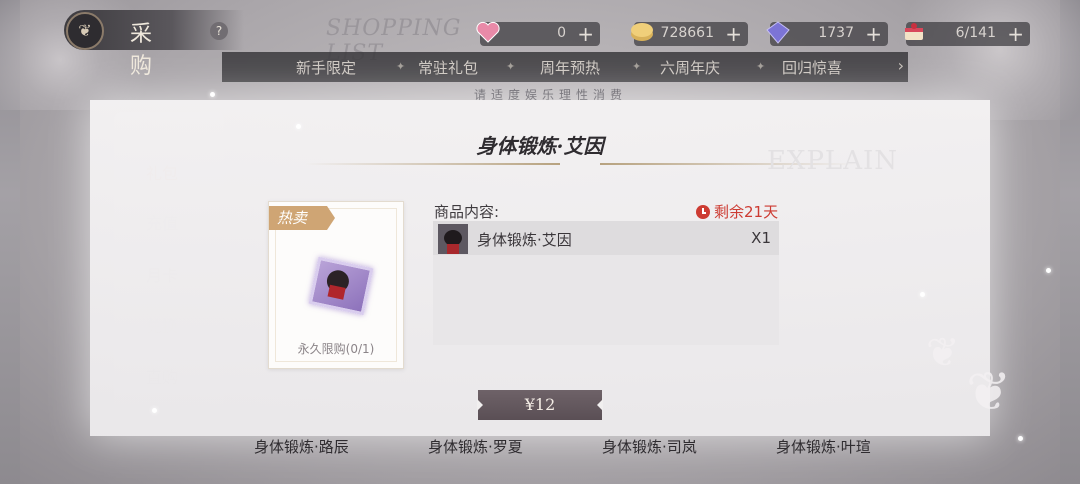 The image size is (1080, 484). Describe the element at coordinates (585, 34) in the screenshot. I see `add-pink-heart-button: +` at that location.